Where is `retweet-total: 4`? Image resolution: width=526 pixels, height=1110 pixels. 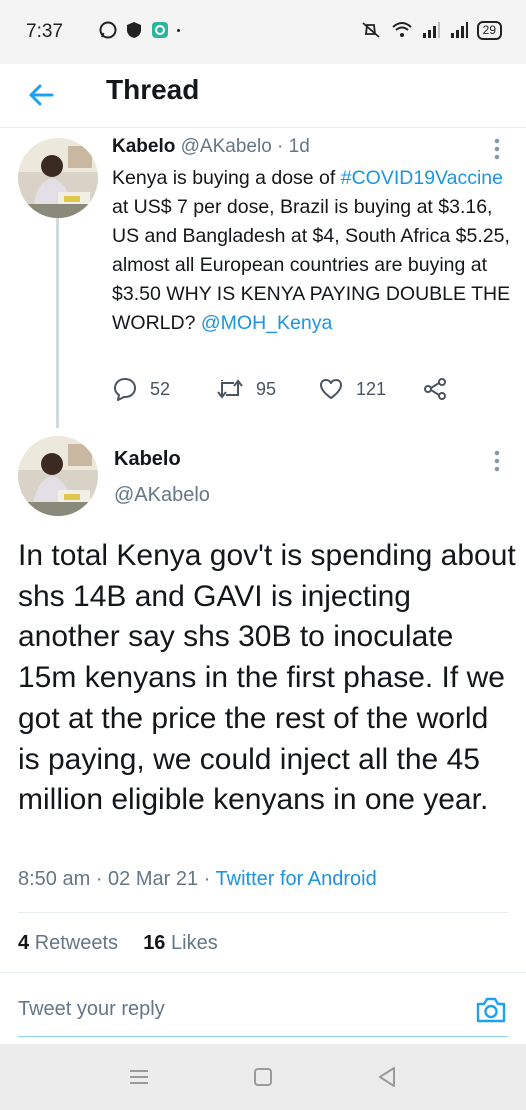
retweet-total: 4 is located at coordinates (24, 943).